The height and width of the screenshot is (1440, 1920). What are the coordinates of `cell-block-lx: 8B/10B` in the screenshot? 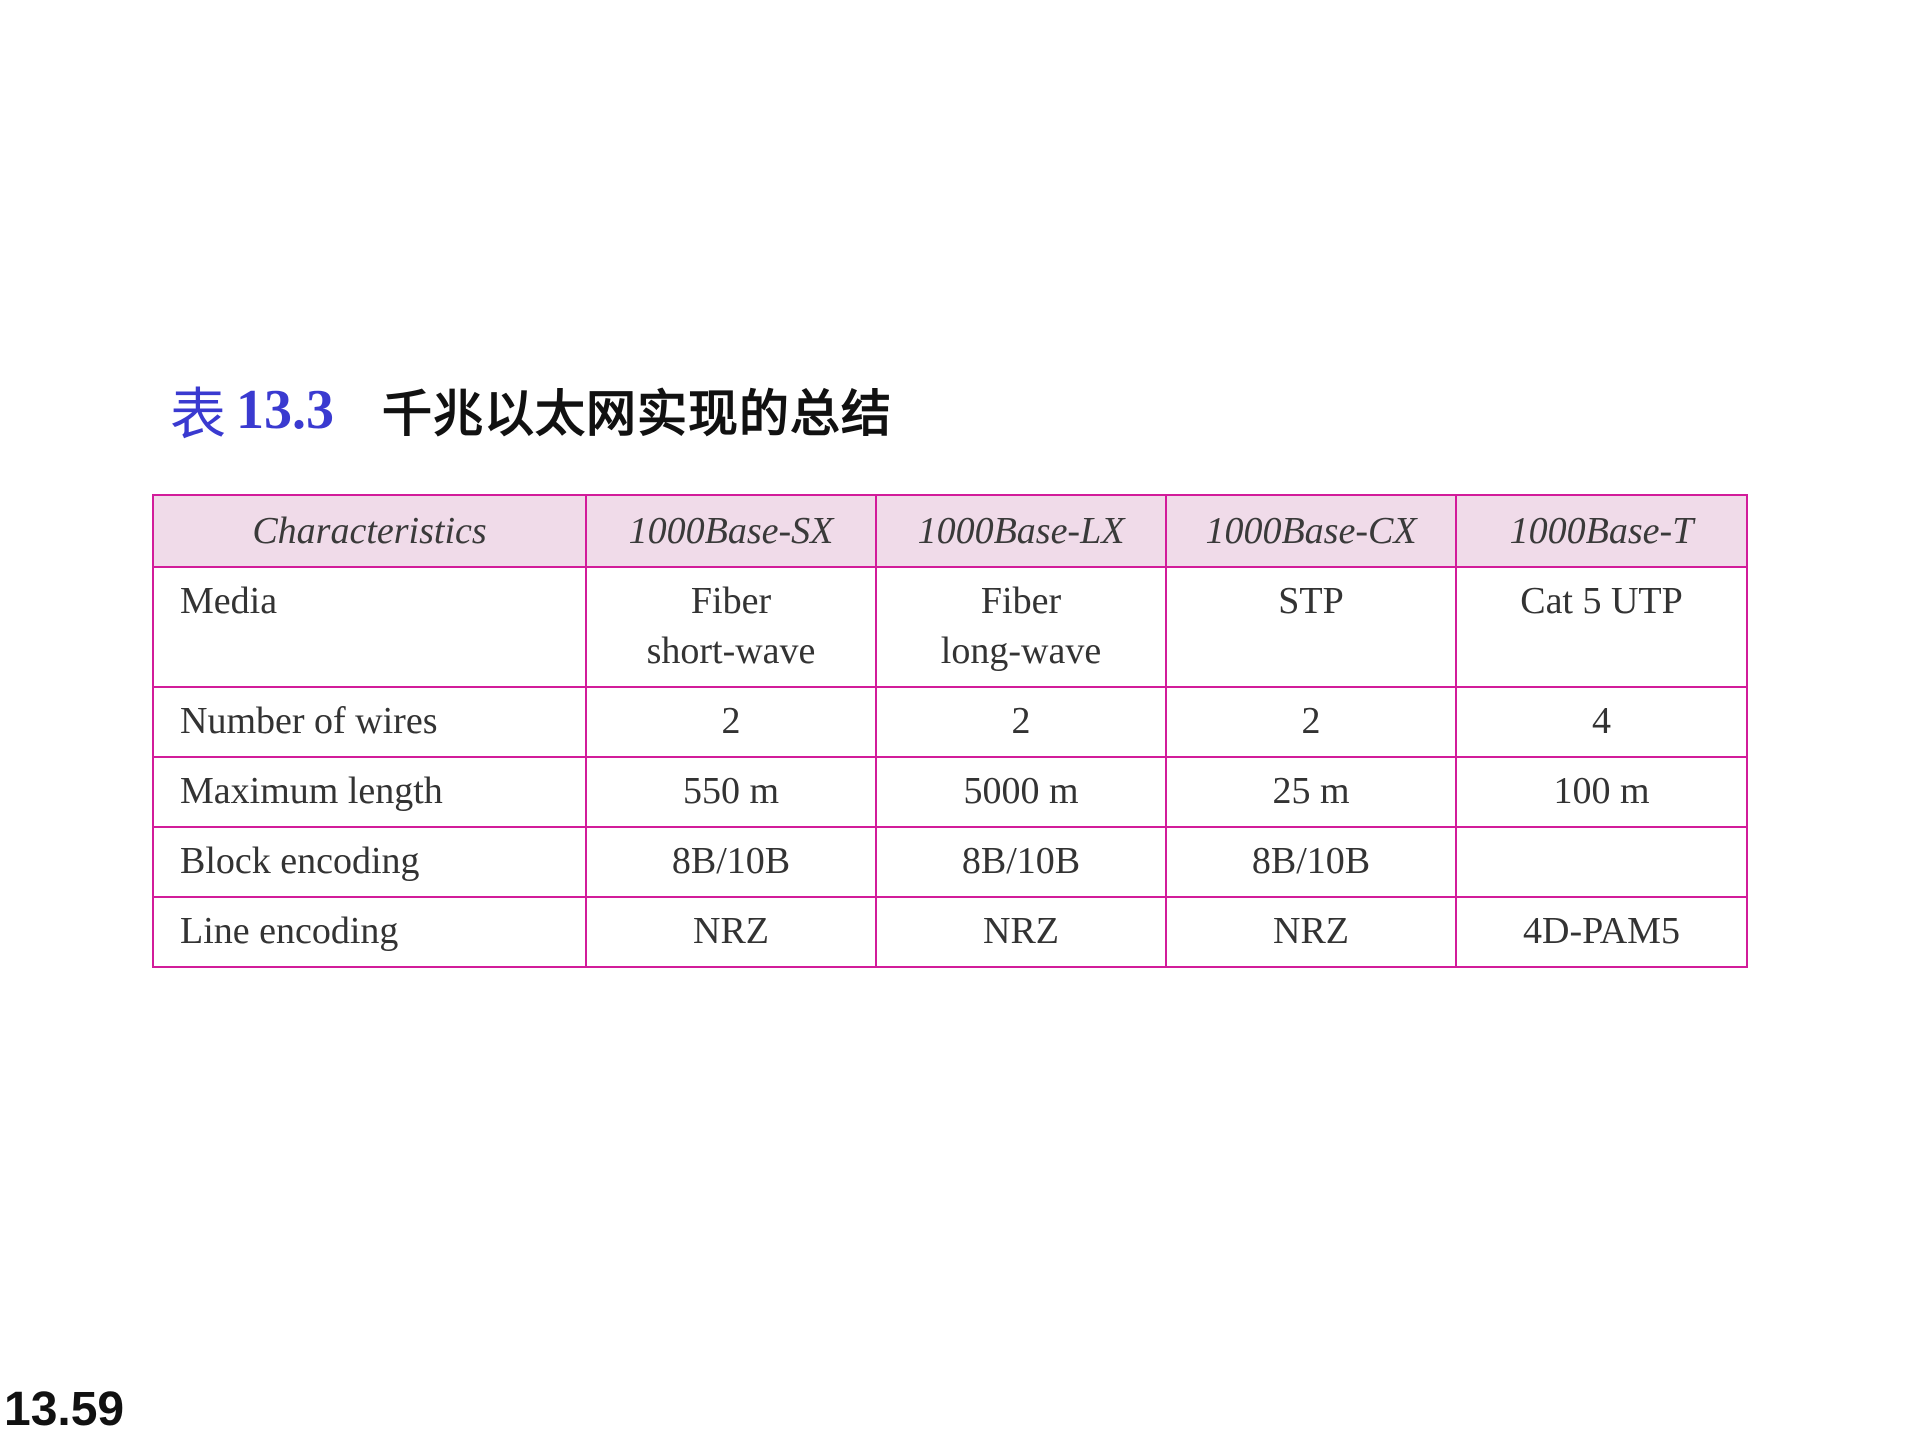 It's located at (1021, 862).